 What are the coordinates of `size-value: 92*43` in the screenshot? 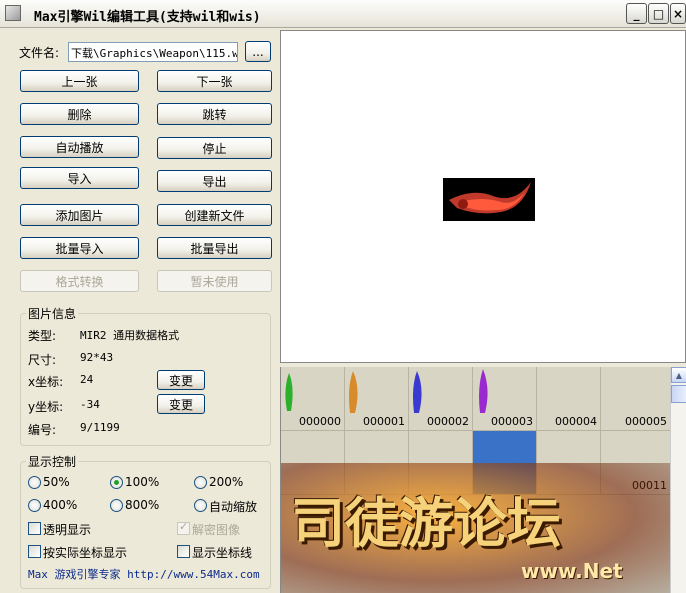 It's located at (97, 357).